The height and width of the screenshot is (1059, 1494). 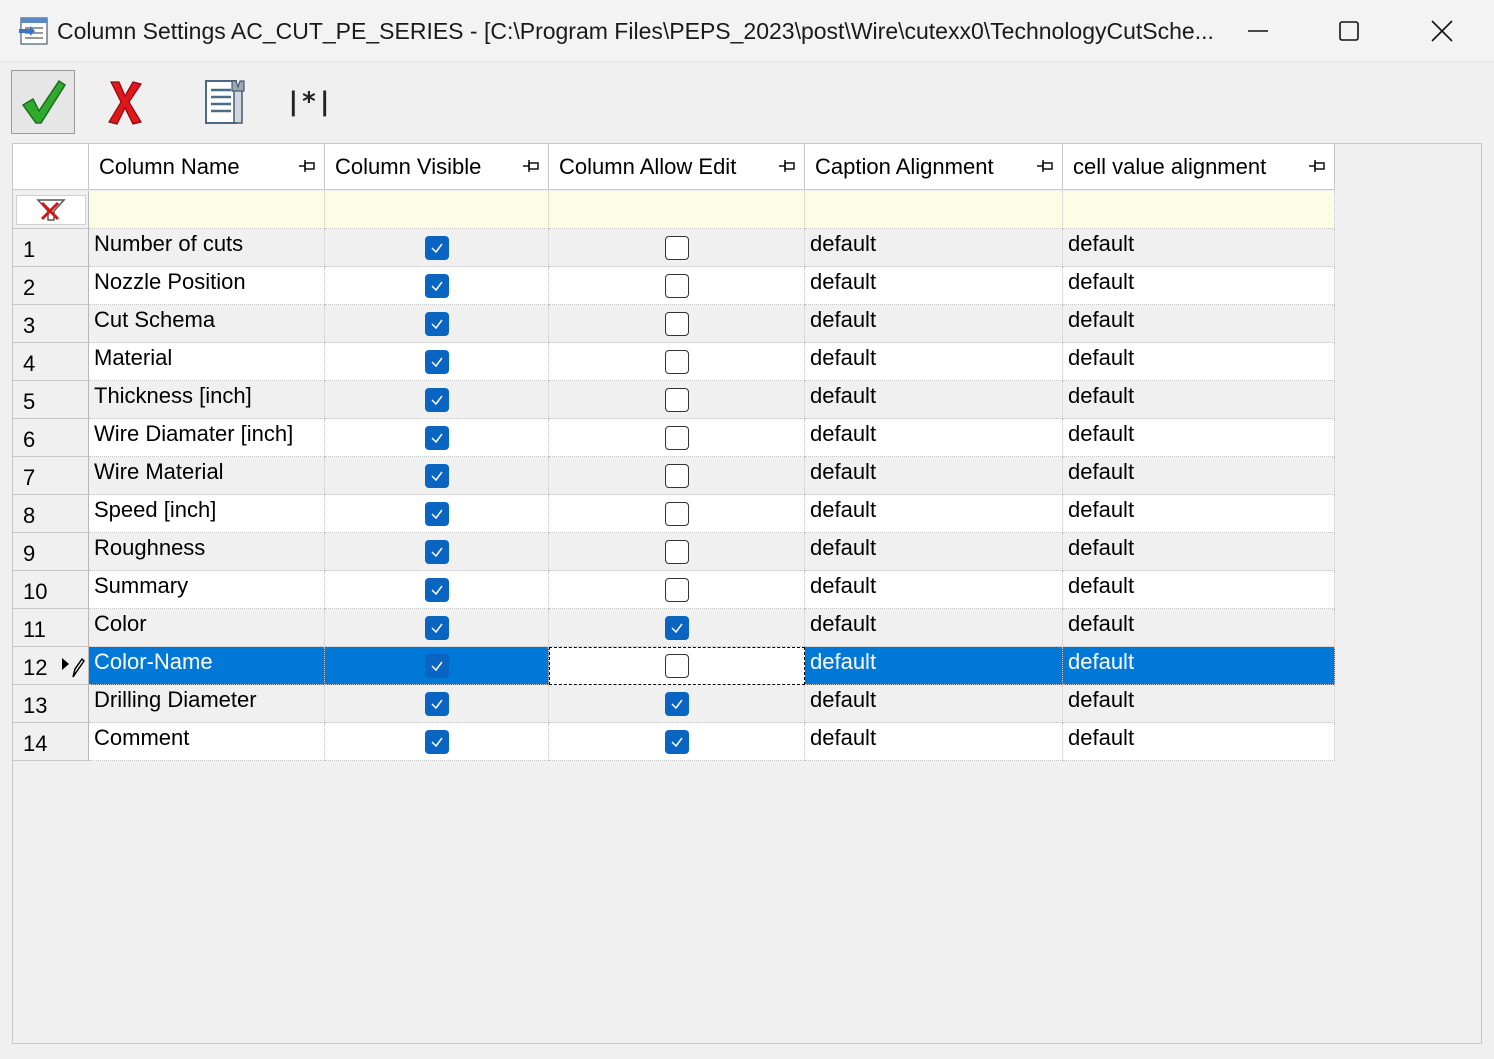 I want to click on table-row: 9 Roughness default default, so click(x=674, y=552).